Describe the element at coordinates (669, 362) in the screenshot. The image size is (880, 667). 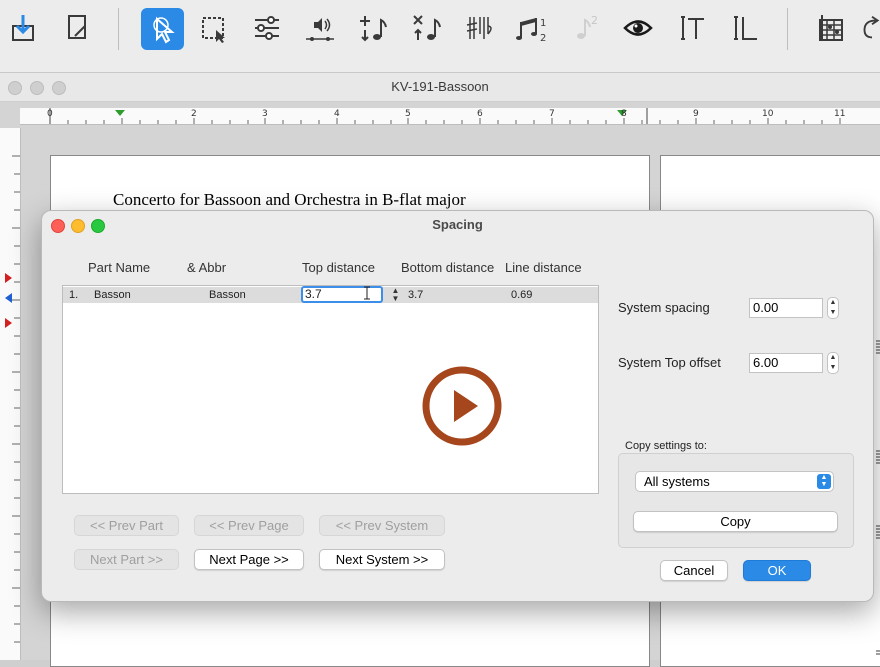
I see `system-top-offset-label: System Top offset` at that location.